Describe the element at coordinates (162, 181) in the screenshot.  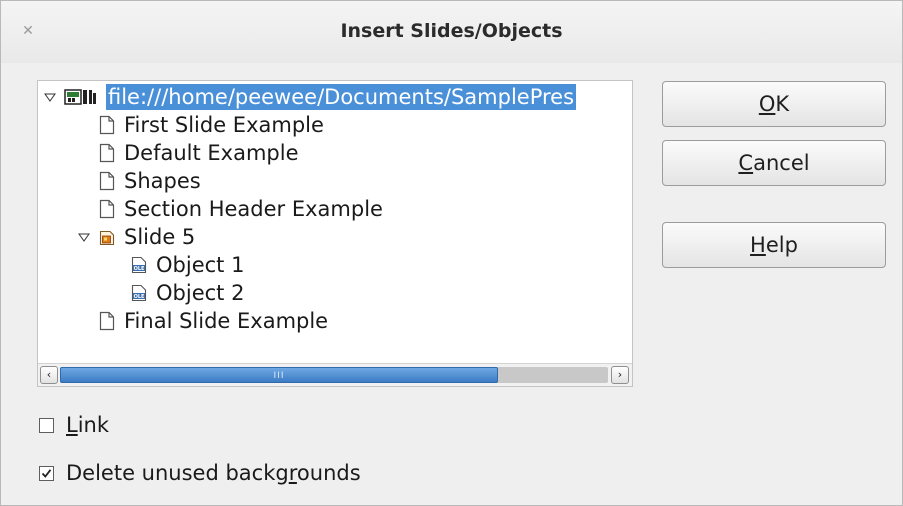
I see `tree-item-label: Shapes` at that location.